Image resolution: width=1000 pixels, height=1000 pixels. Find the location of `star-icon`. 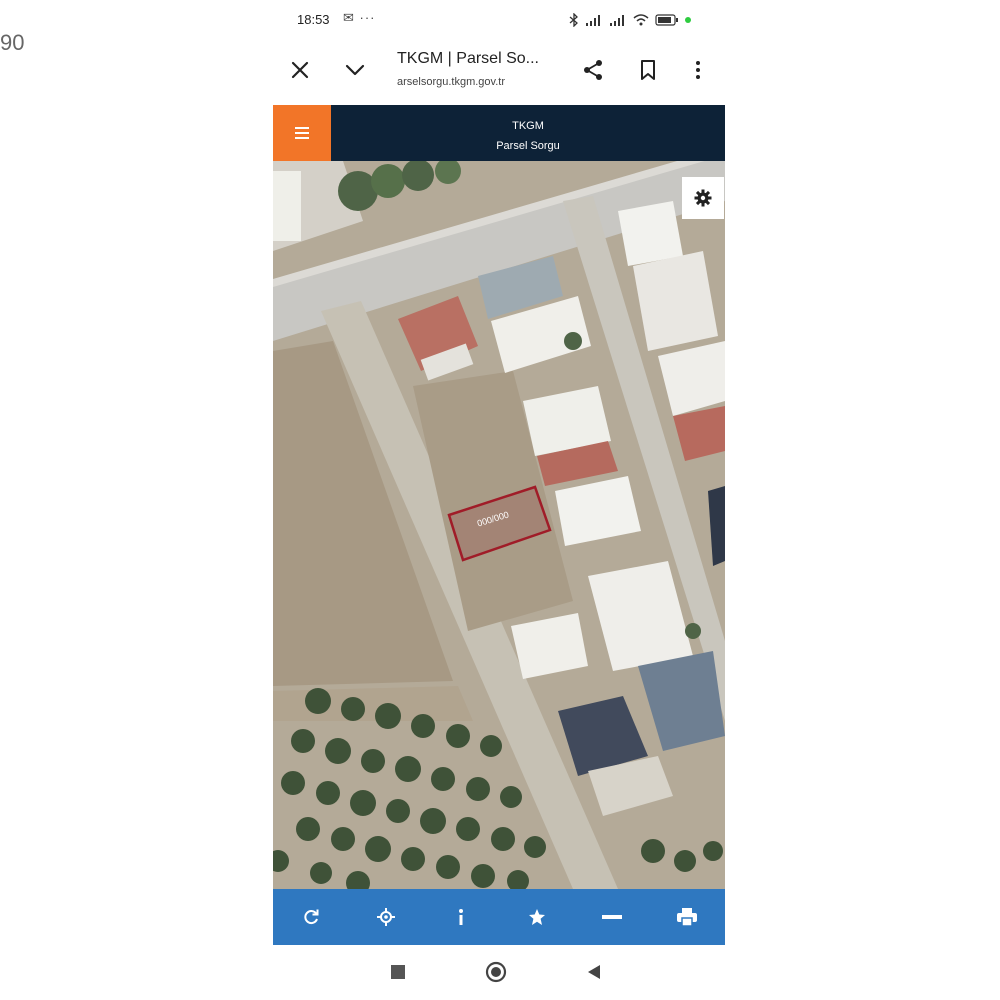

star-icon is located at coordinates (536, 917).